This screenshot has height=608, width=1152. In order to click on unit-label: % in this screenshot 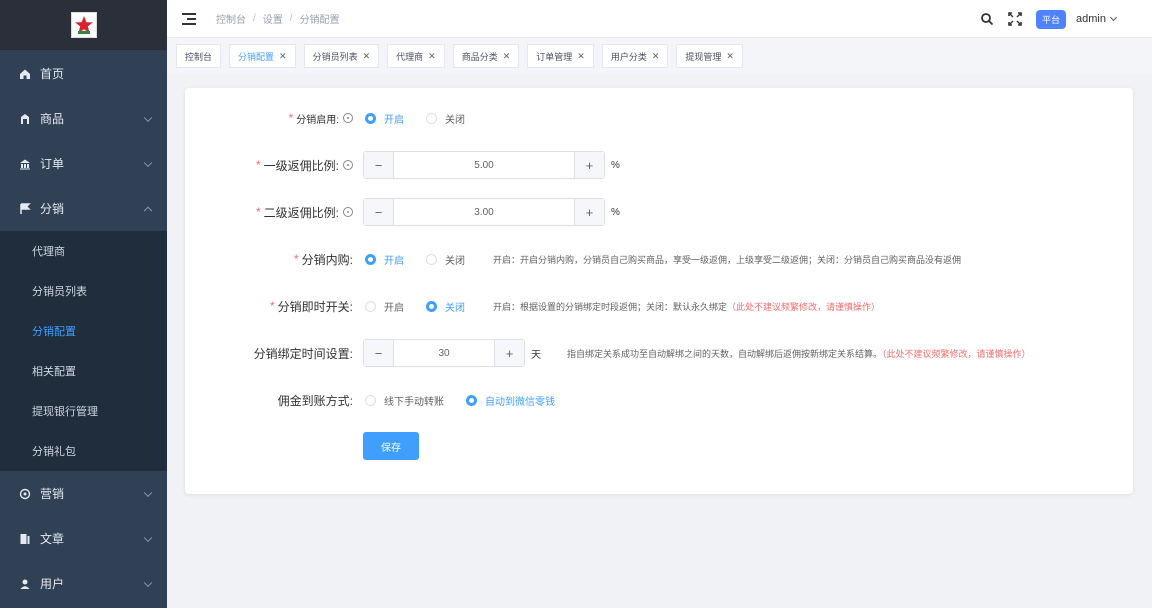, I will do `click(615, 165)`.